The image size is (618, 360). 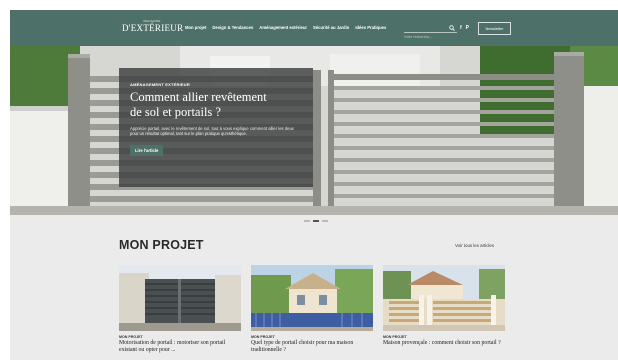 I want to click on search-box, so click(x=430, y=33).